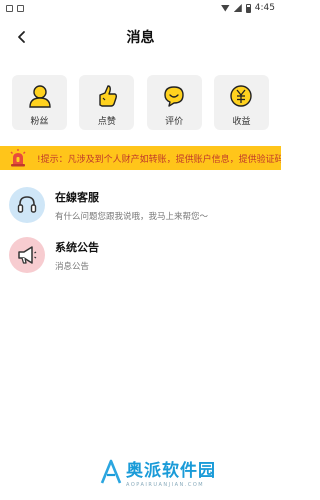 This screenshot has width=320, height=500. Describe the element at coordinates (39, 122) in the screenshot. I see `tile-label: 粉丝` at that location.